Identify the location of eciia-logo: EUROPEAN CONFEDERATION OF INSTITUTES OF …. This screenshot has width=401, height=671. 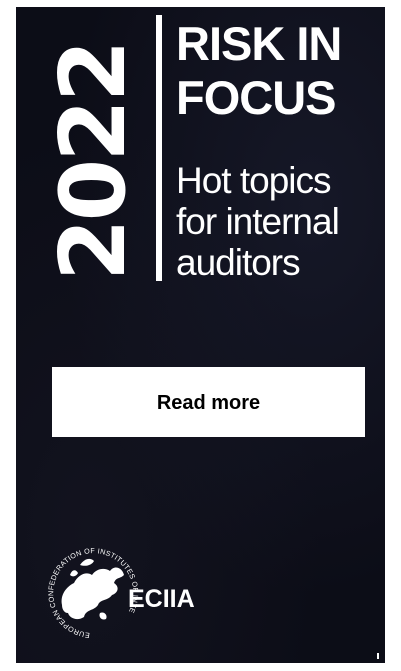
(138, 586).